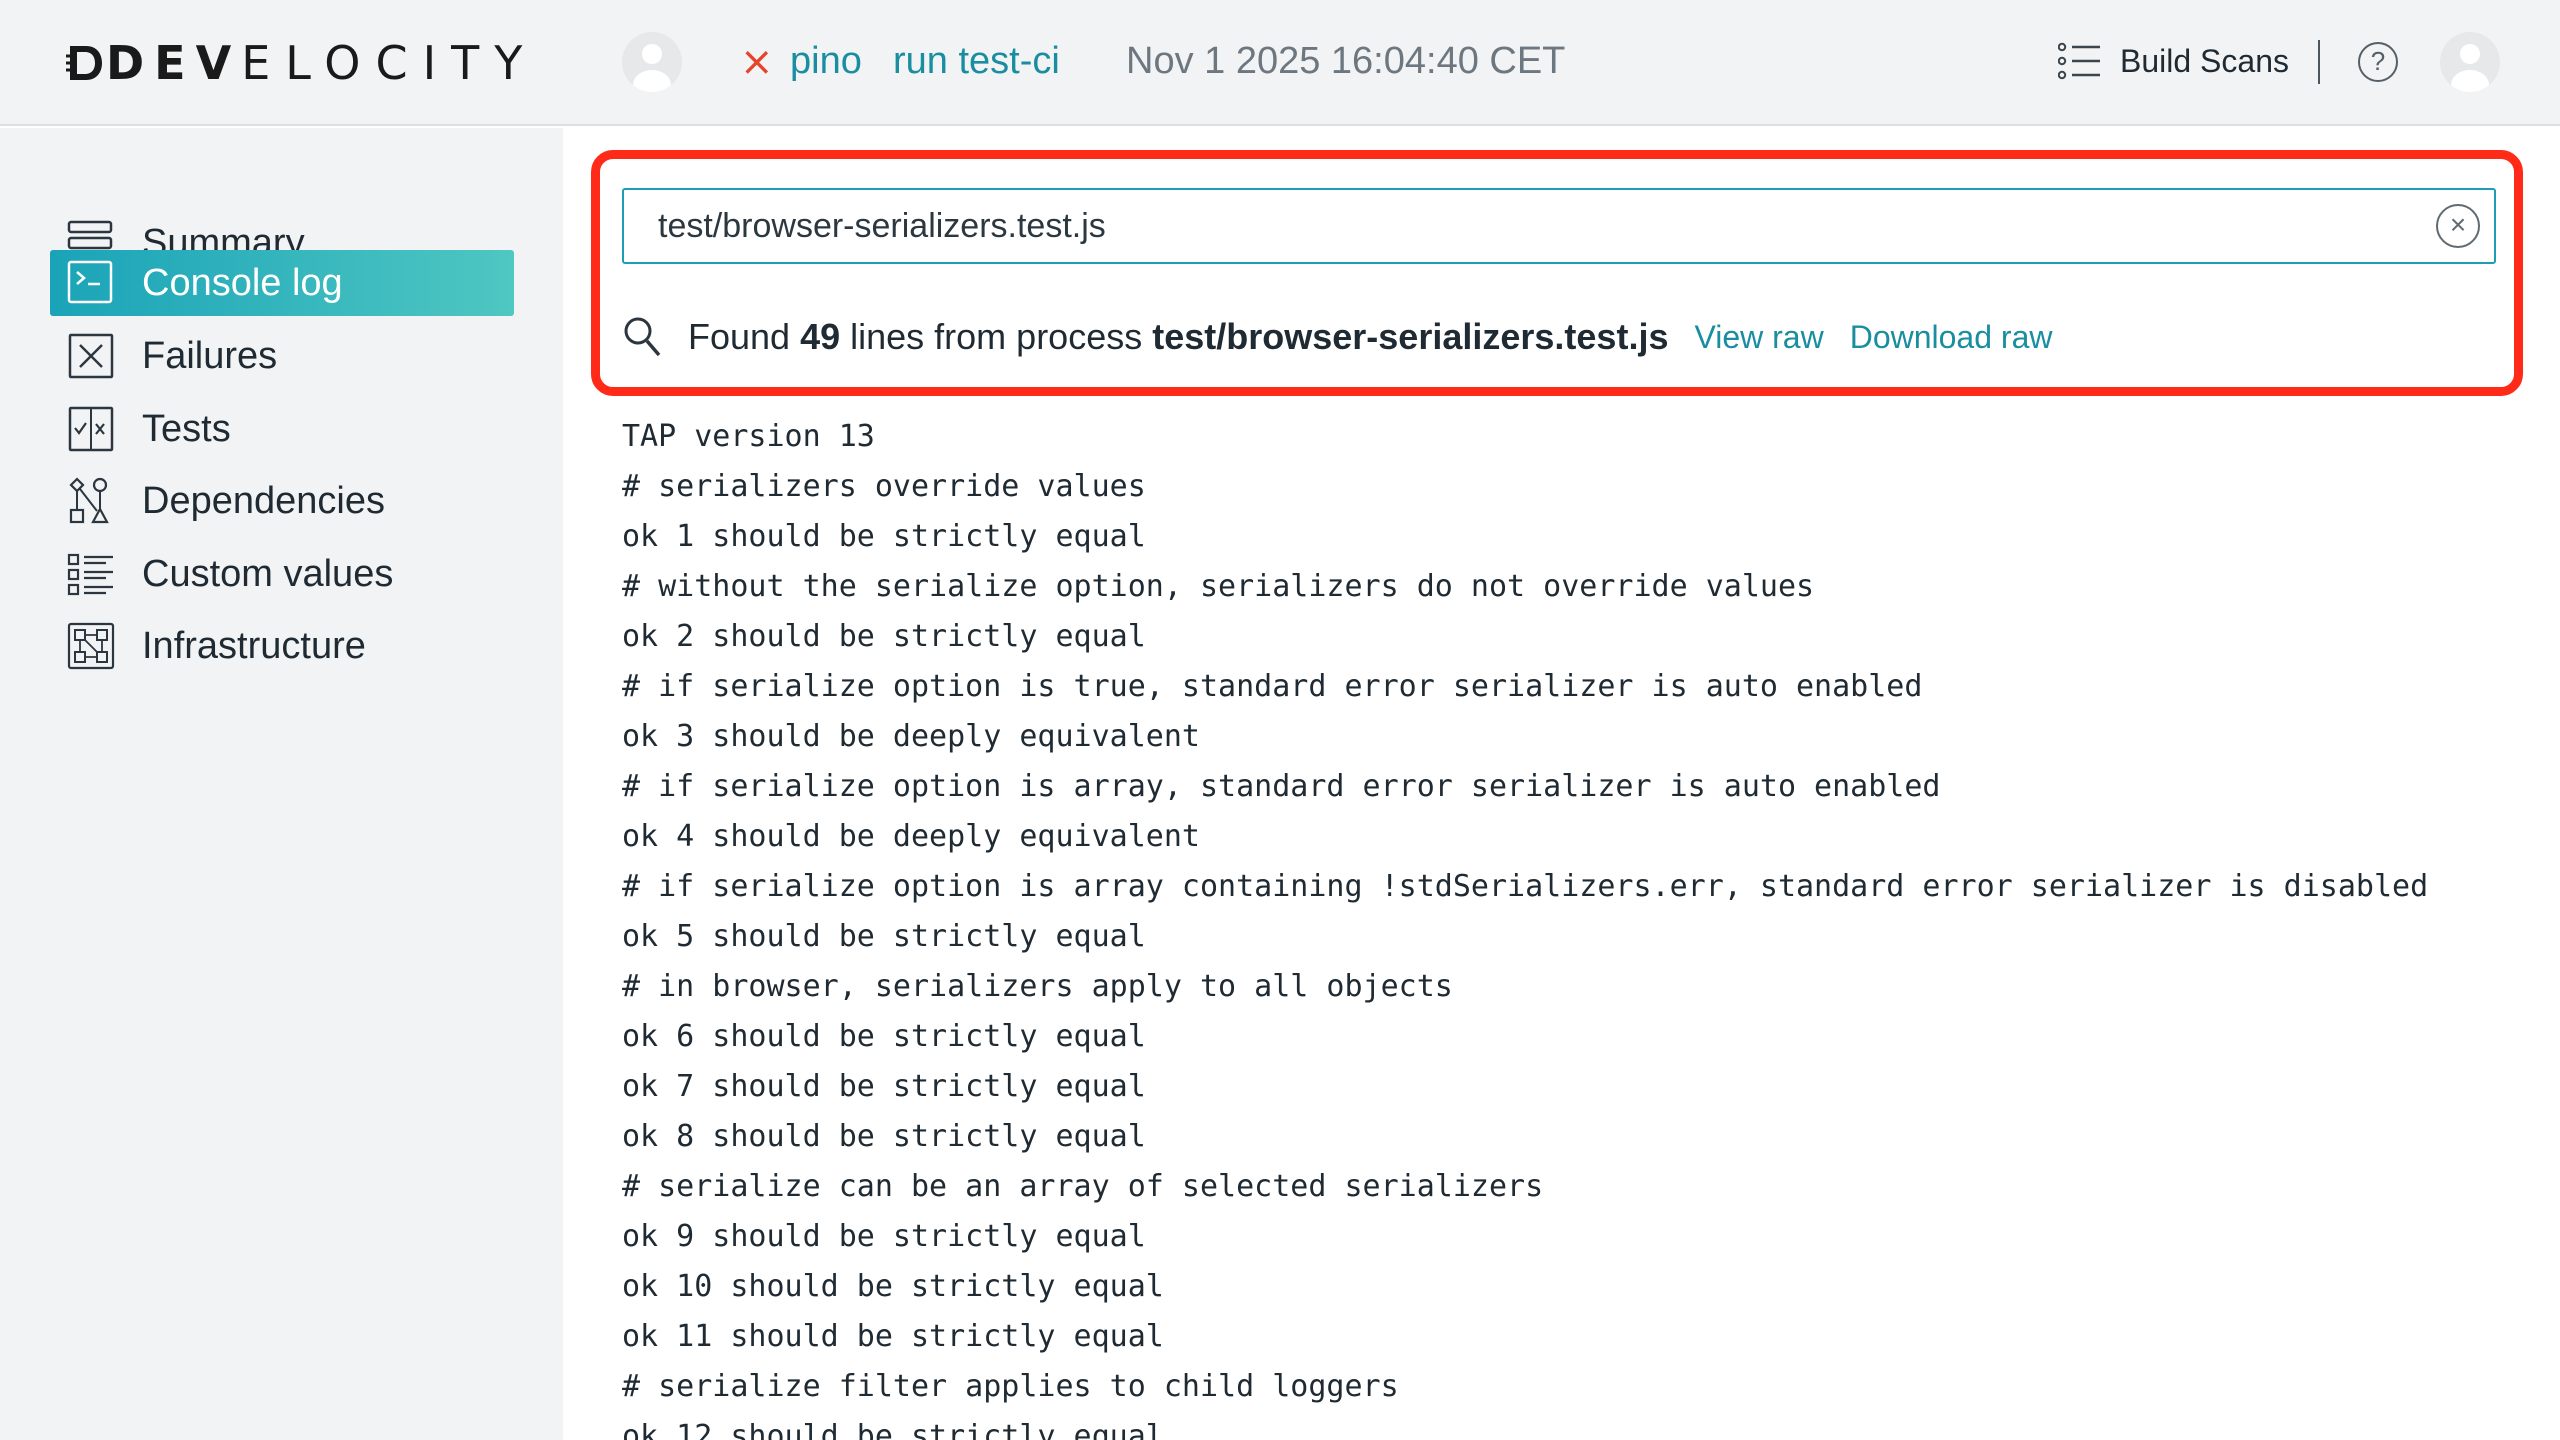 Image resolution: width=2560 pixels, height=1440 pixels. What do you see at coordinates (1410, 336) in the screenshot?
I see `result-process: test/browser-serializers.test.js` at bounding box center [1410, 336].